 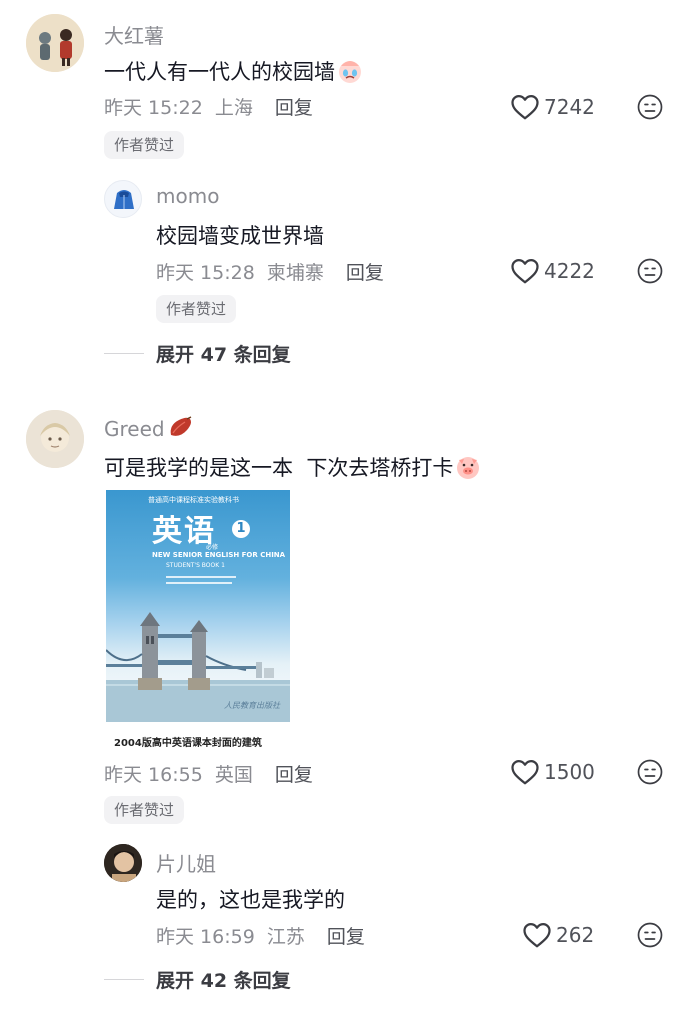 What do you see at coordinates (279, 468) in the screenshot?
I see `comment-text-body: 可是我学的是这一本 下次去塔桥打卡` at bounding box center [279, 468].